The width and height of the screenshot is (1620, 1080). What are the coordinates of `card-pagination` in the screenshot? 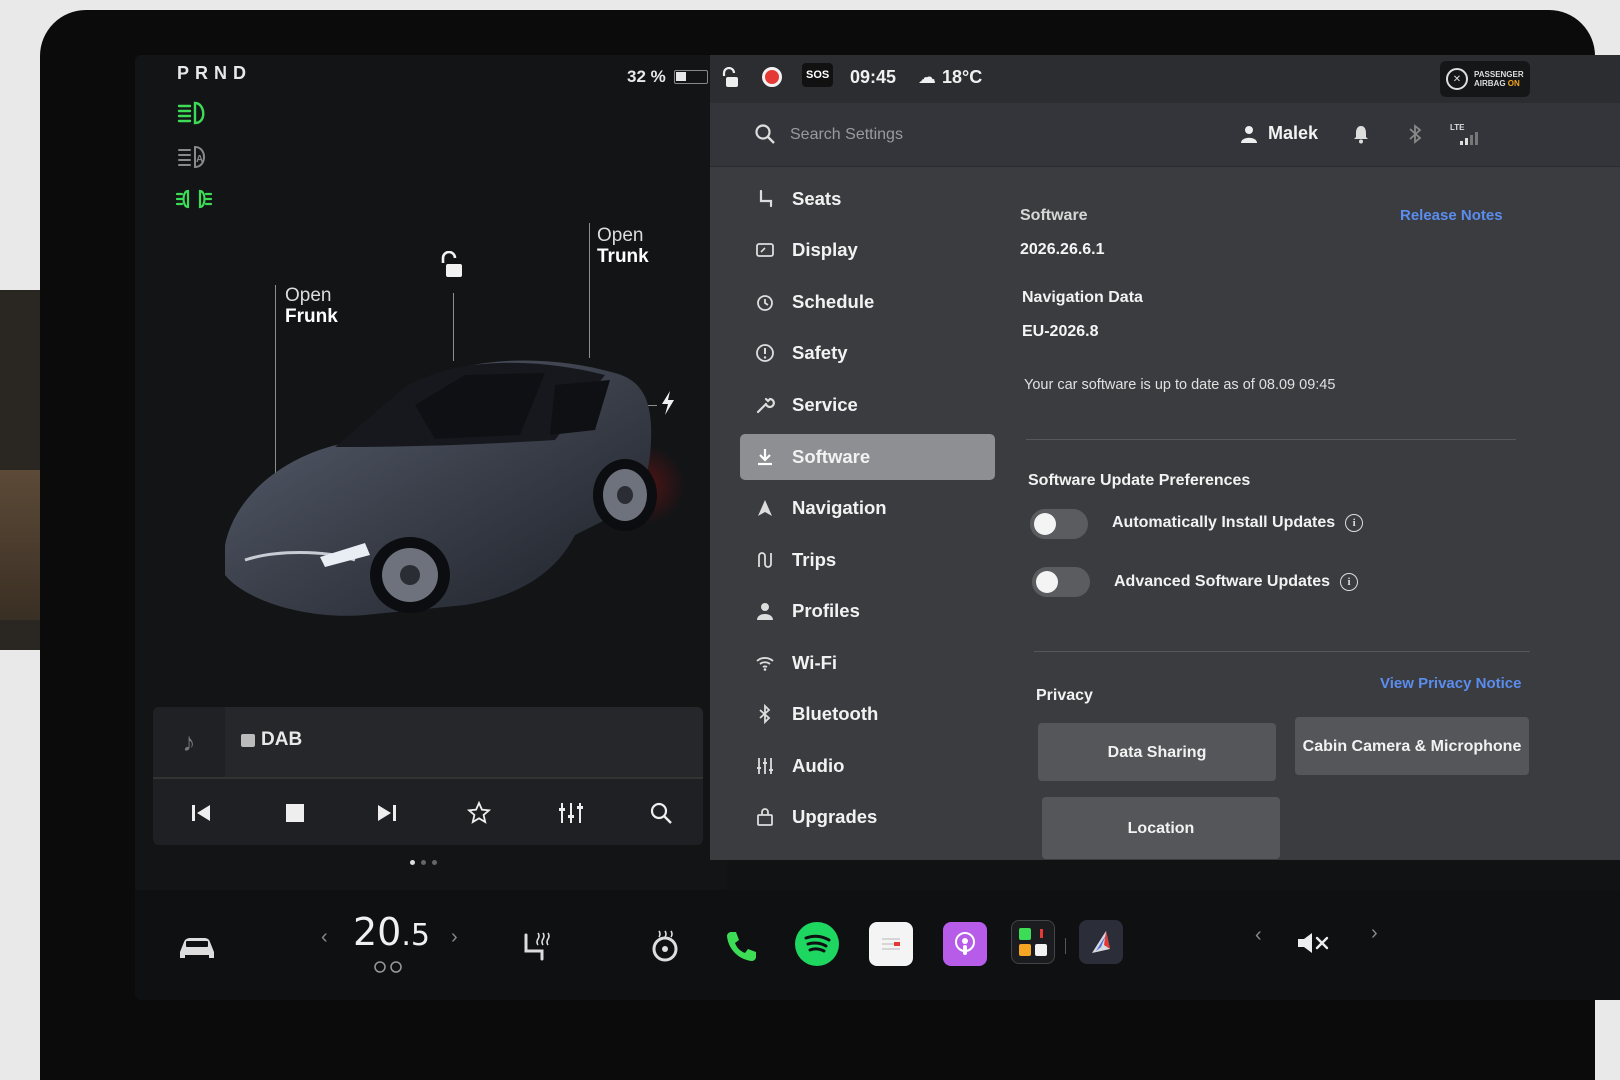 It's located at (423, 862).